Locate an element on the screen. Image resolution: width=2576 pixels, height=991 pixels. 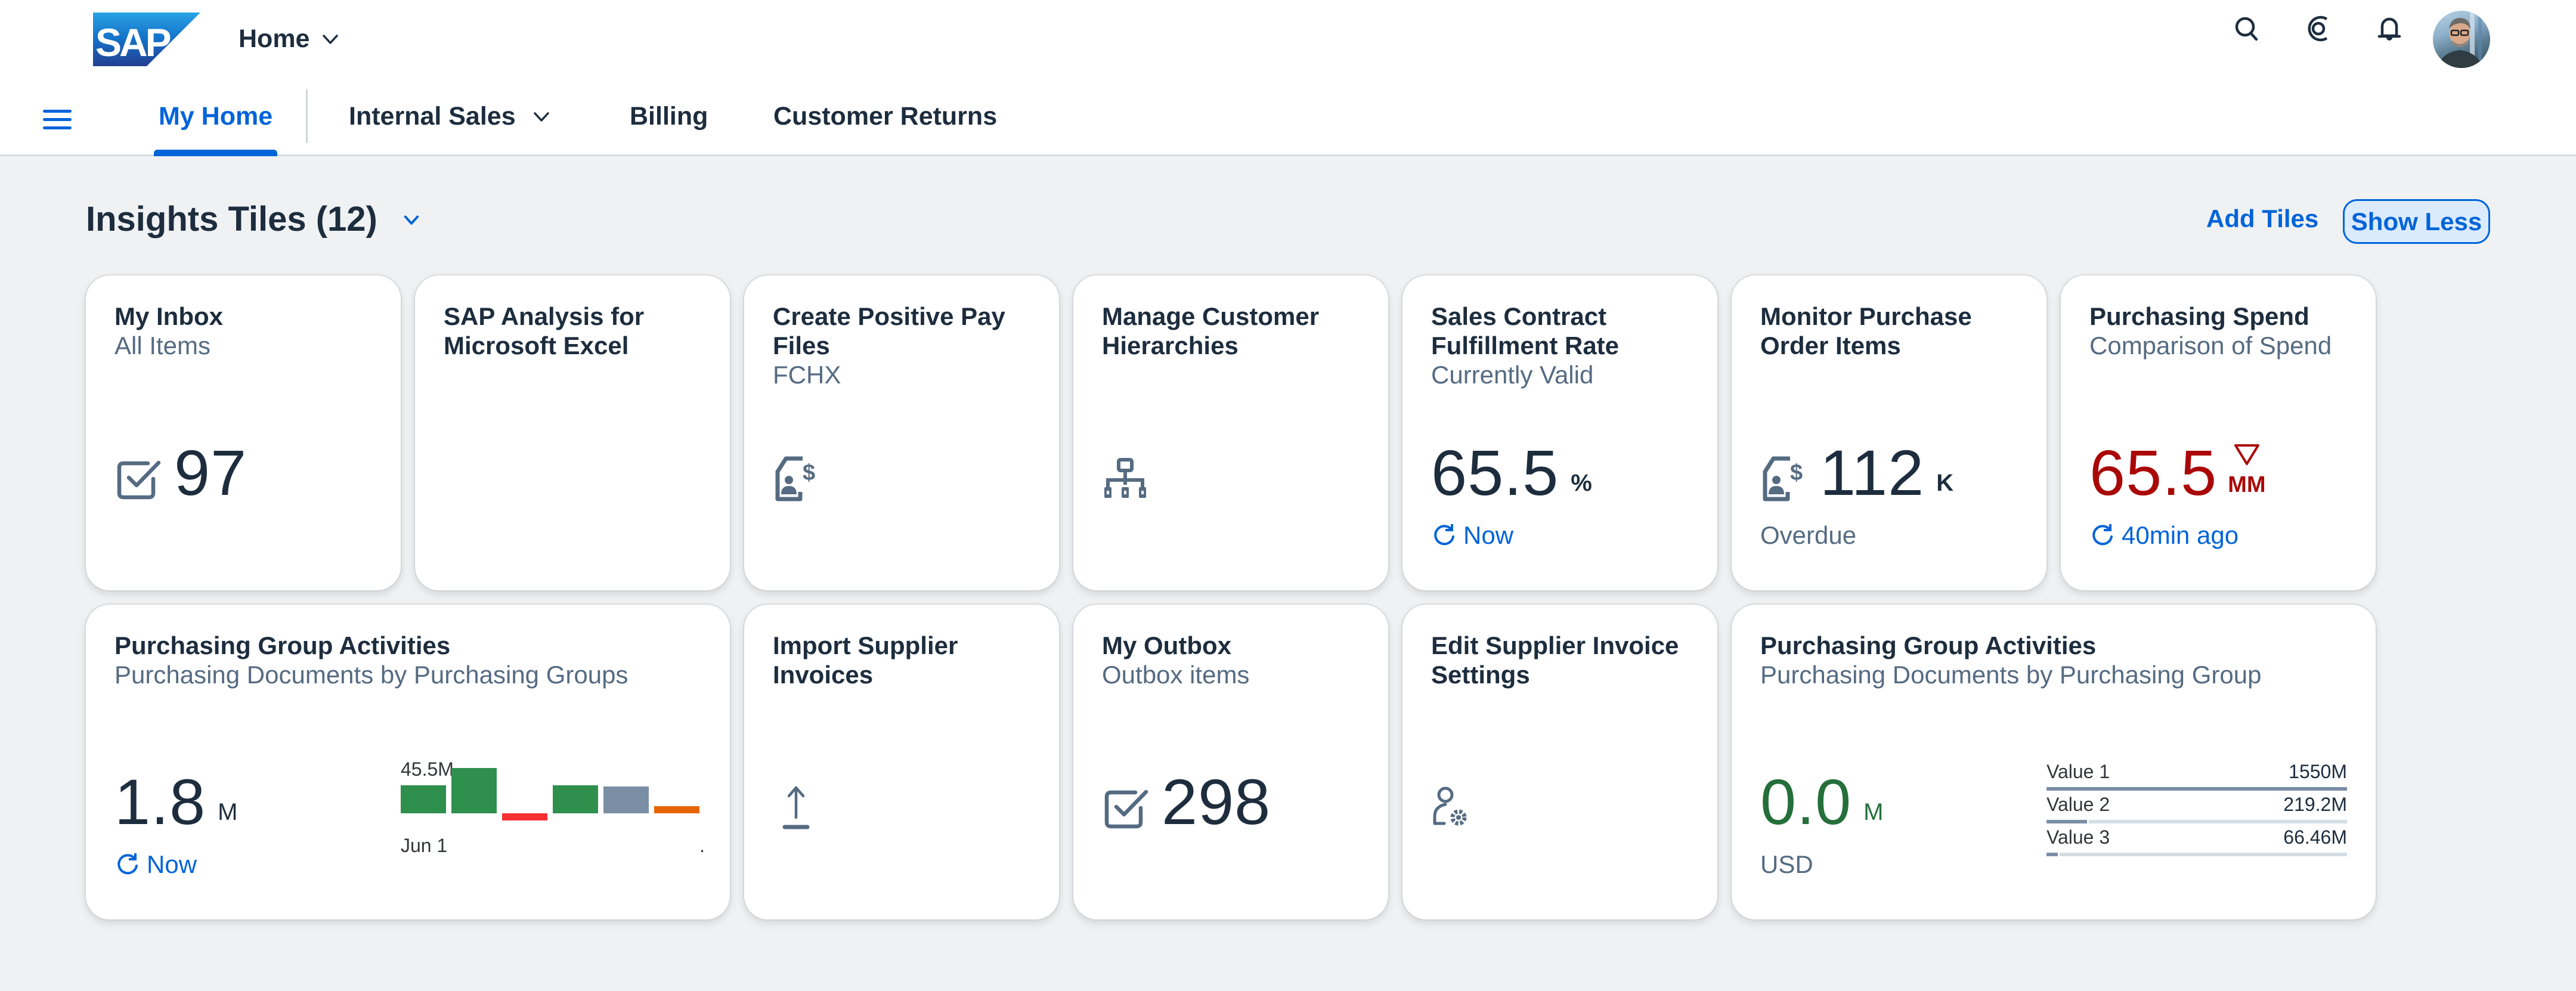
collapse-section-chevron-icon is located at coordinates (412, 219).